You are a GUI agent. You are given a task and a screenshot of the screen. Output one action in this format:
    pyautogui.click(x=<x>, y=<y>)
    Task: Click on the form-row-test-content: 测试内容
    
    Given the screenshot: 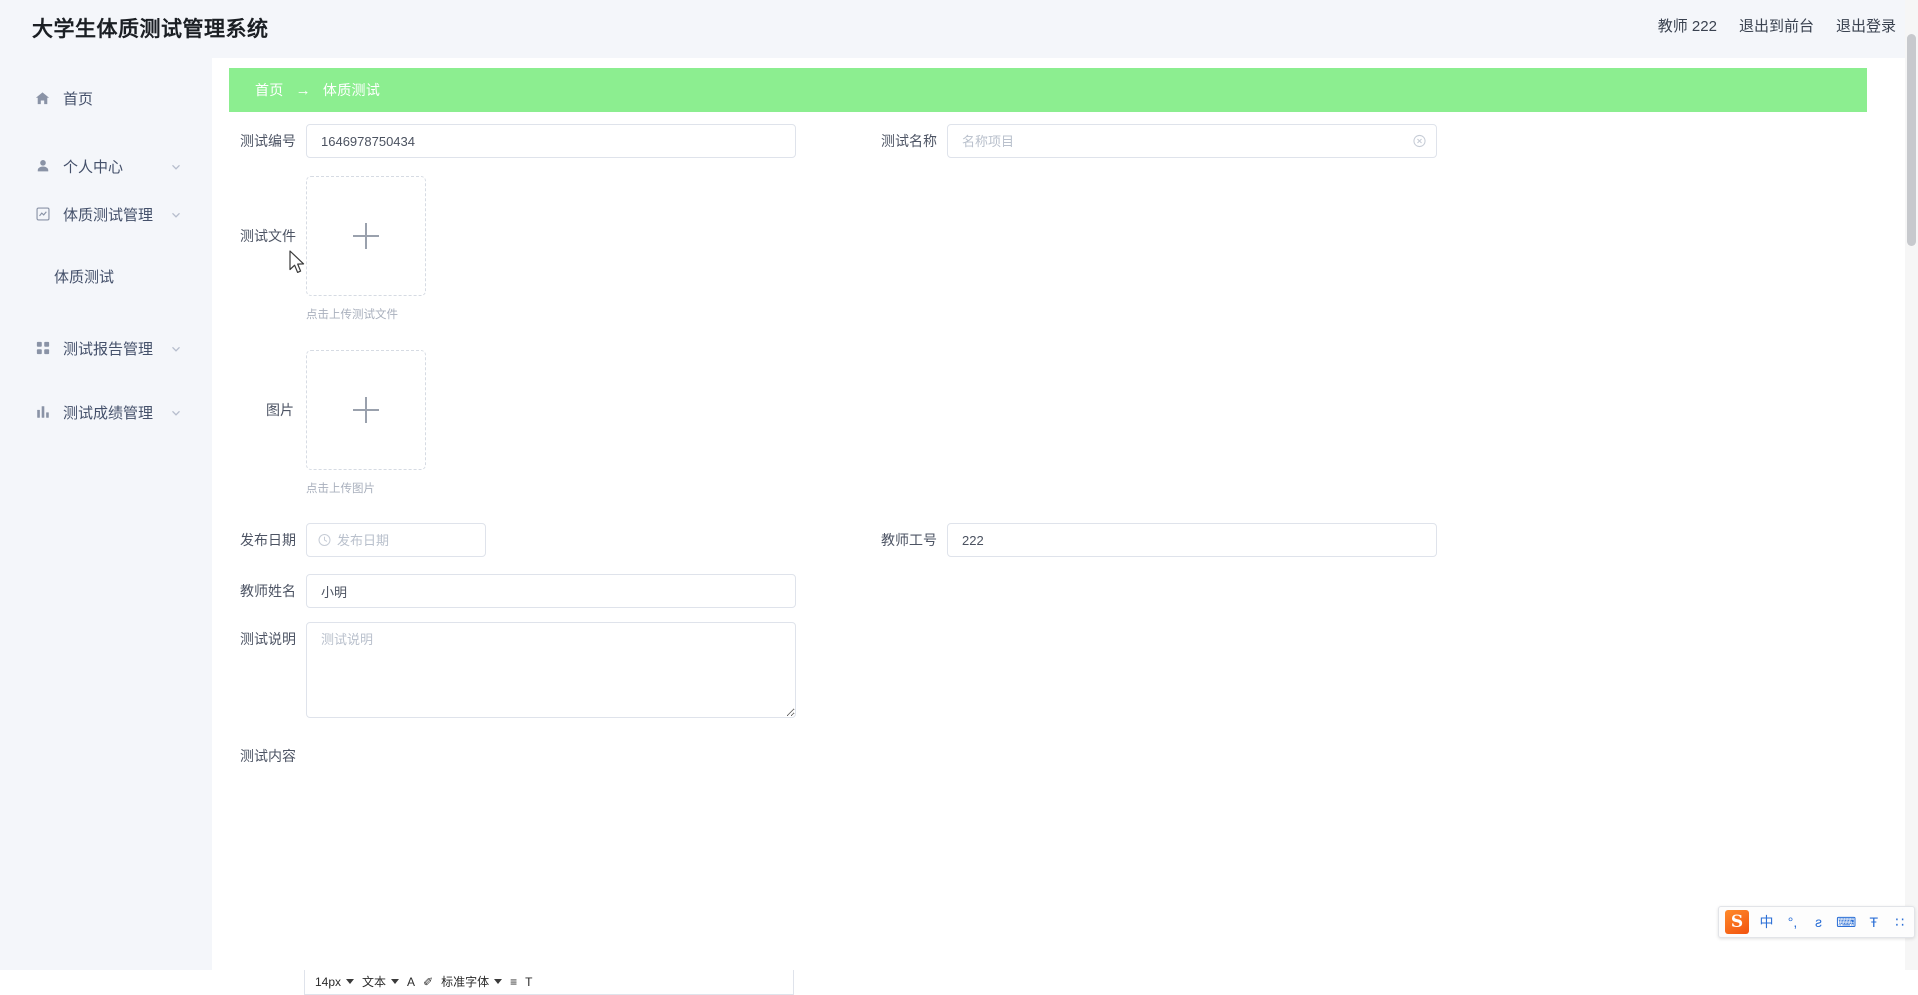 What is the action you would take?
    pyautogui.click(x=273, y=756)
    